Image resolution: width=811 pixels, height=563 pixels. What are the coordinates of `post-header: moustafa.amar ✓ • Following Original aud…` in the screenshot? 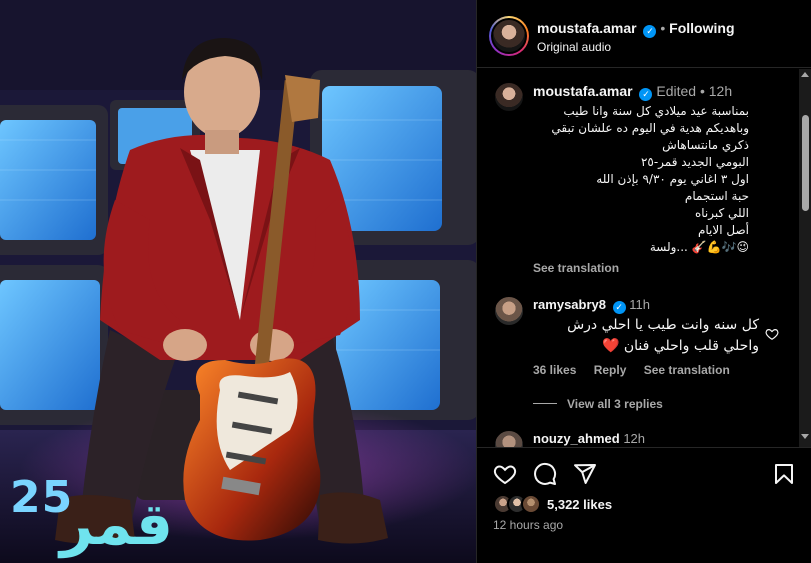 It's located at (644, 34).